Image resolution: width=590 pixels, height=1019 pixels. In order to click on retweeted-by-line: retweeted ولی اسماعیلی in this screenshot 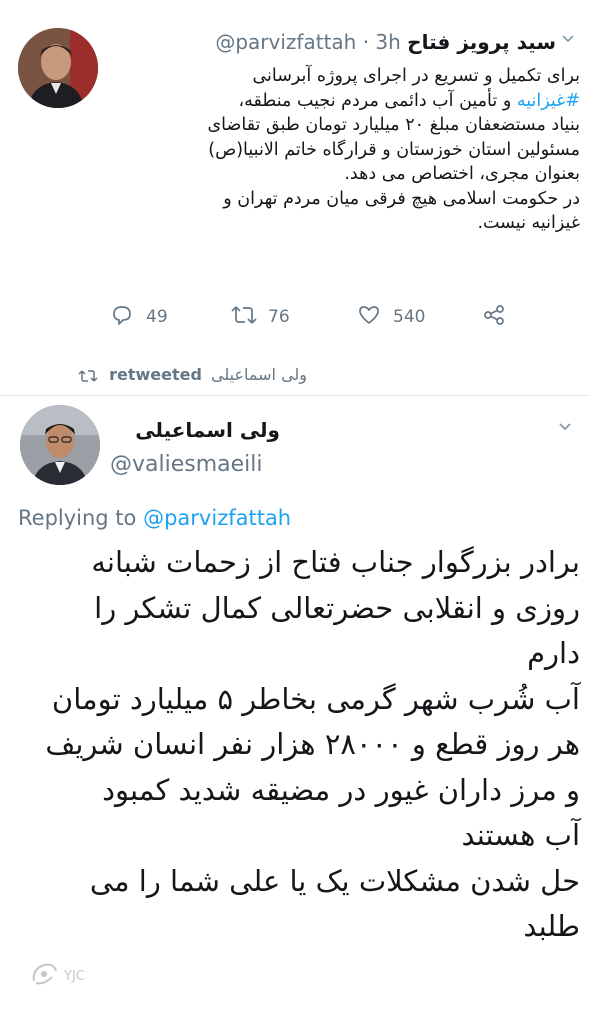, I will do `click(203, 374)`.